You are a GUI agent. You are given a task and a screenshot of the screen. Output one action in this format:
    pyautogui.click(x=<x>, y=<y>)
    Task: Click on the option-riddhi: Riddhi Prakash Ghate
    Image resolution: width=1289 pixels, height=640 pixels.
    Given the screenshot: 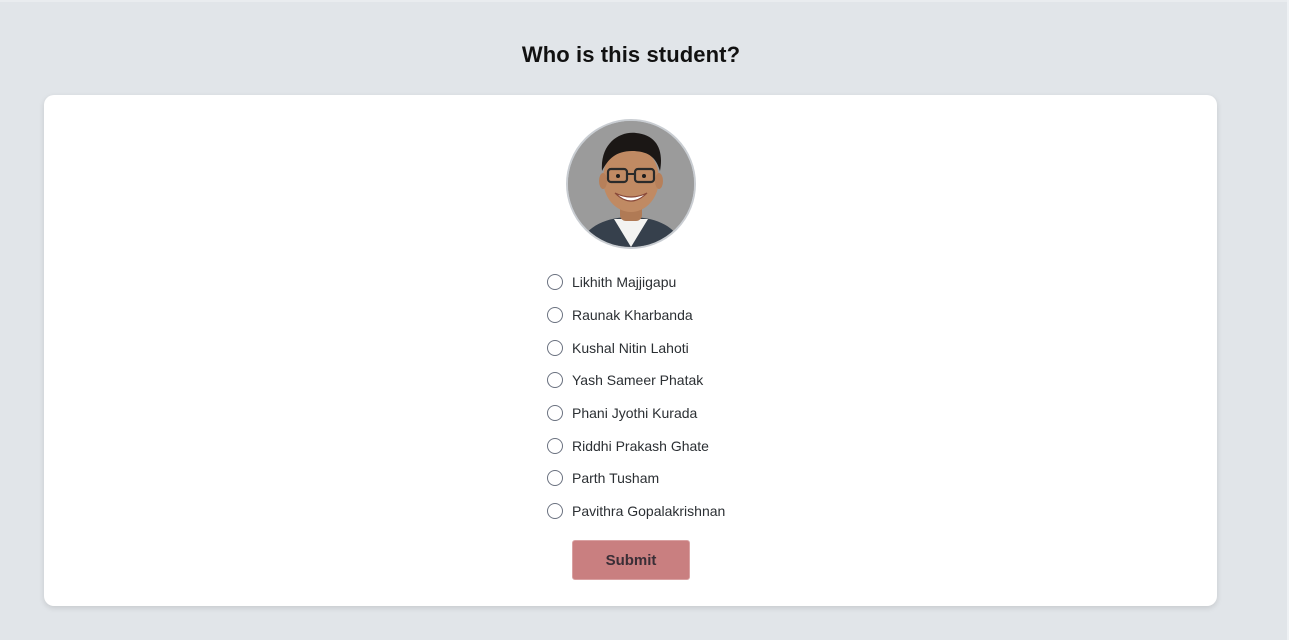 What is the action you would take?
    pyautogui.click(x=636, y=445)
    